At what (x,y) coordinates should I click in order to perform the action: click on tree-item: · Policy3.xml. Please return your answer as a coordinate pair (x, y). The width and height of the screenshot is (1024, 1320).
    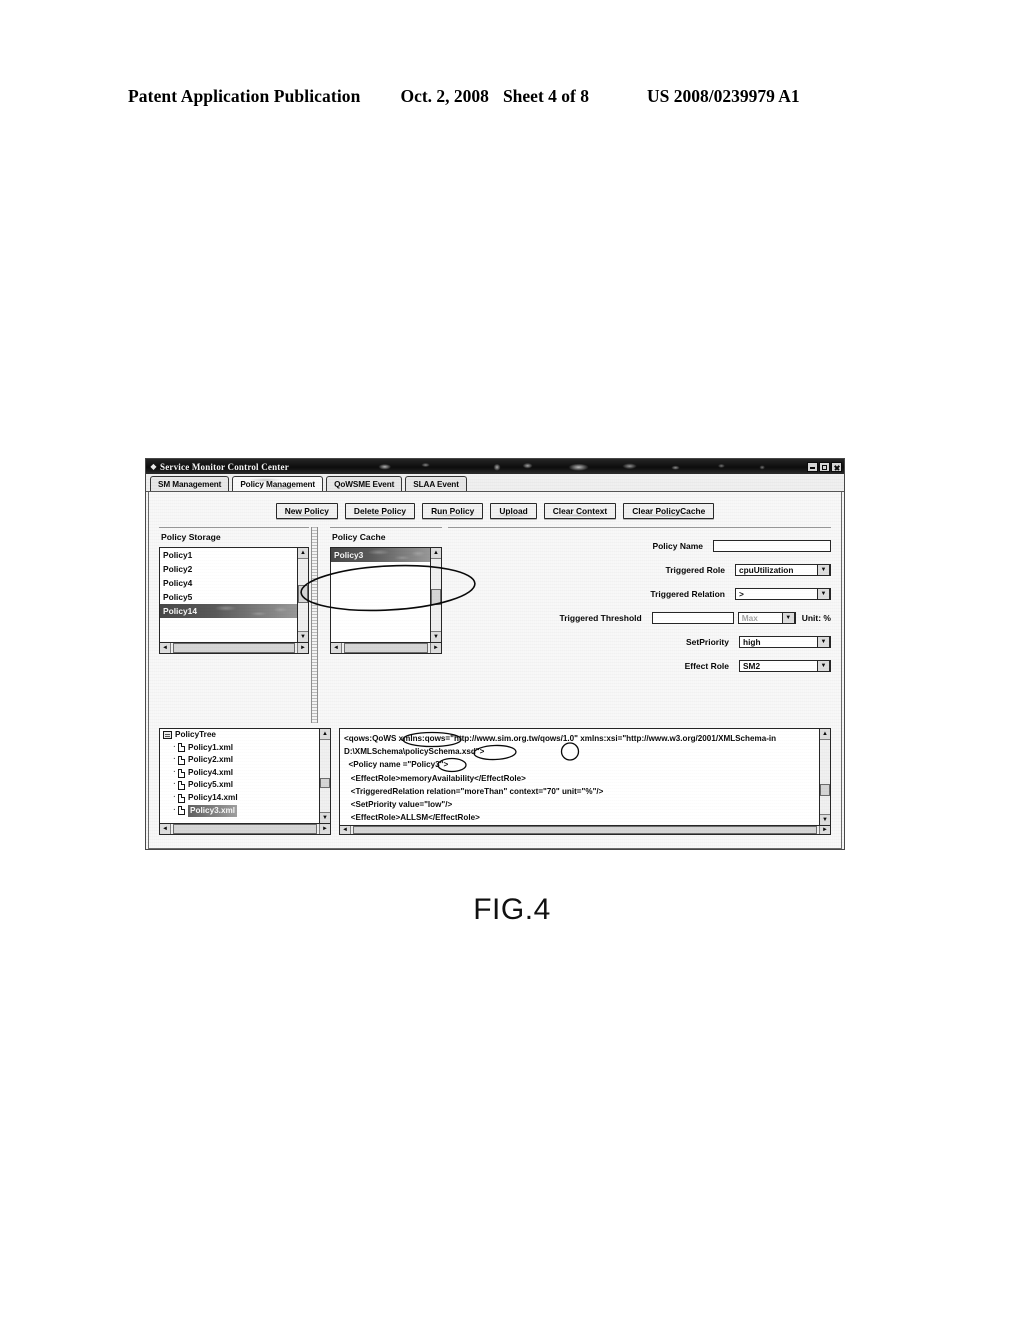
    Looking at the image, I should click on (239, 811).